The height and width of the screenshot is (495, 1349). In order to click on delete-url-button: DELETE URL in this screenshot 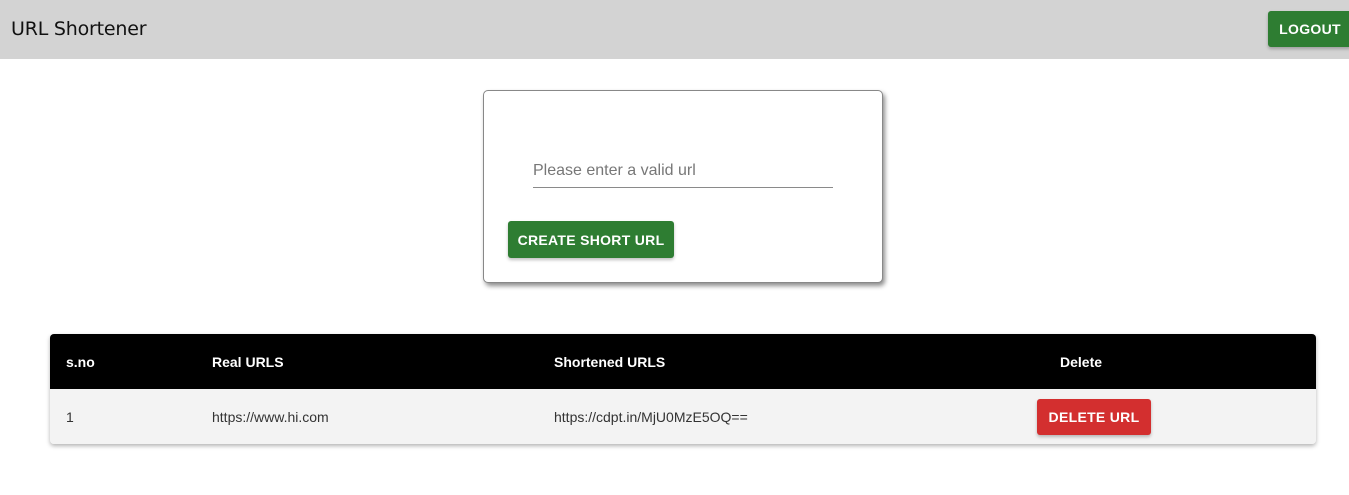, I will do `click(1094, 416)`.